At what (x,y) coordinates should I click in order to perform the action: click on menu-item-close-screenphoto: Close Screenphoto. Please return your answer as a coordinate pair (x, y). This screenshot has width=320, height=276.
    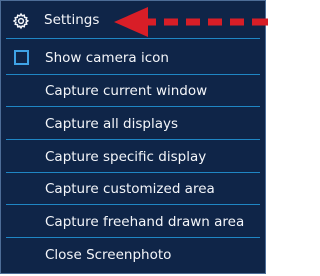
    Looking at the image, I should click on (133, 255).